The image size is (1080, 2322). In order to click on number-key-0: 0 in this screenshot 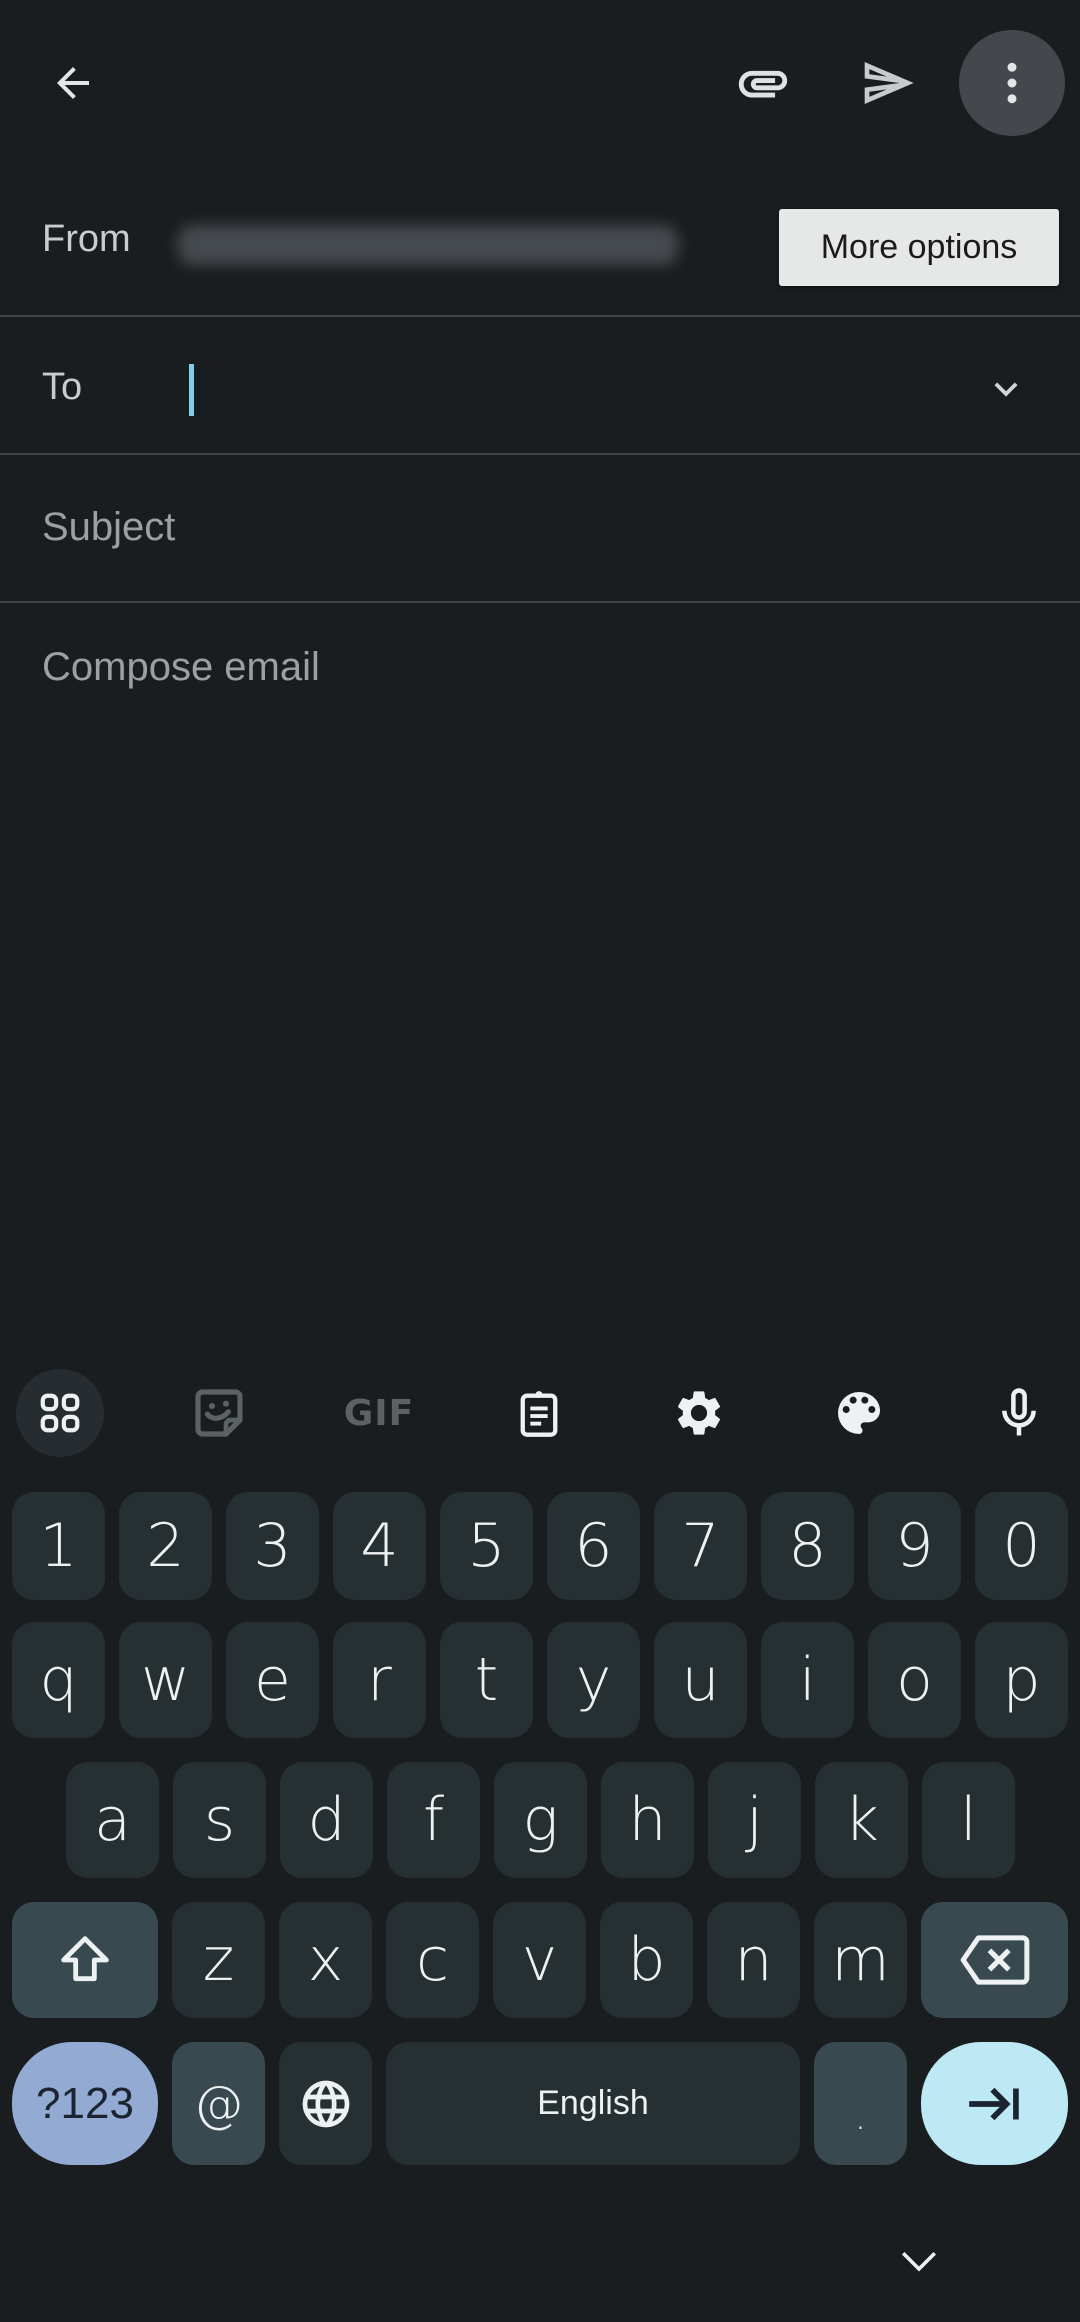, I will do `click(1021, 1546)`.